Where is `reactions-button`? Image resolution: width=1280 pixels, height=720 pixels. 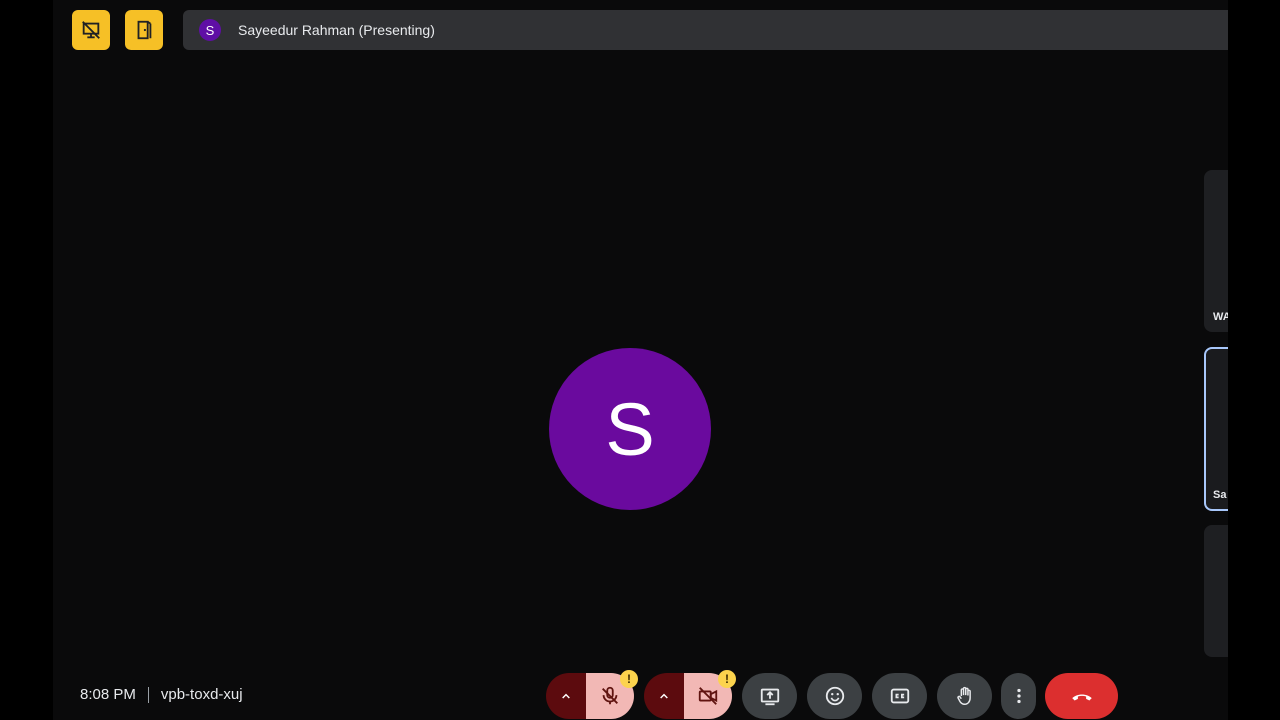 reactions-button is located at coordinates (834, 696).